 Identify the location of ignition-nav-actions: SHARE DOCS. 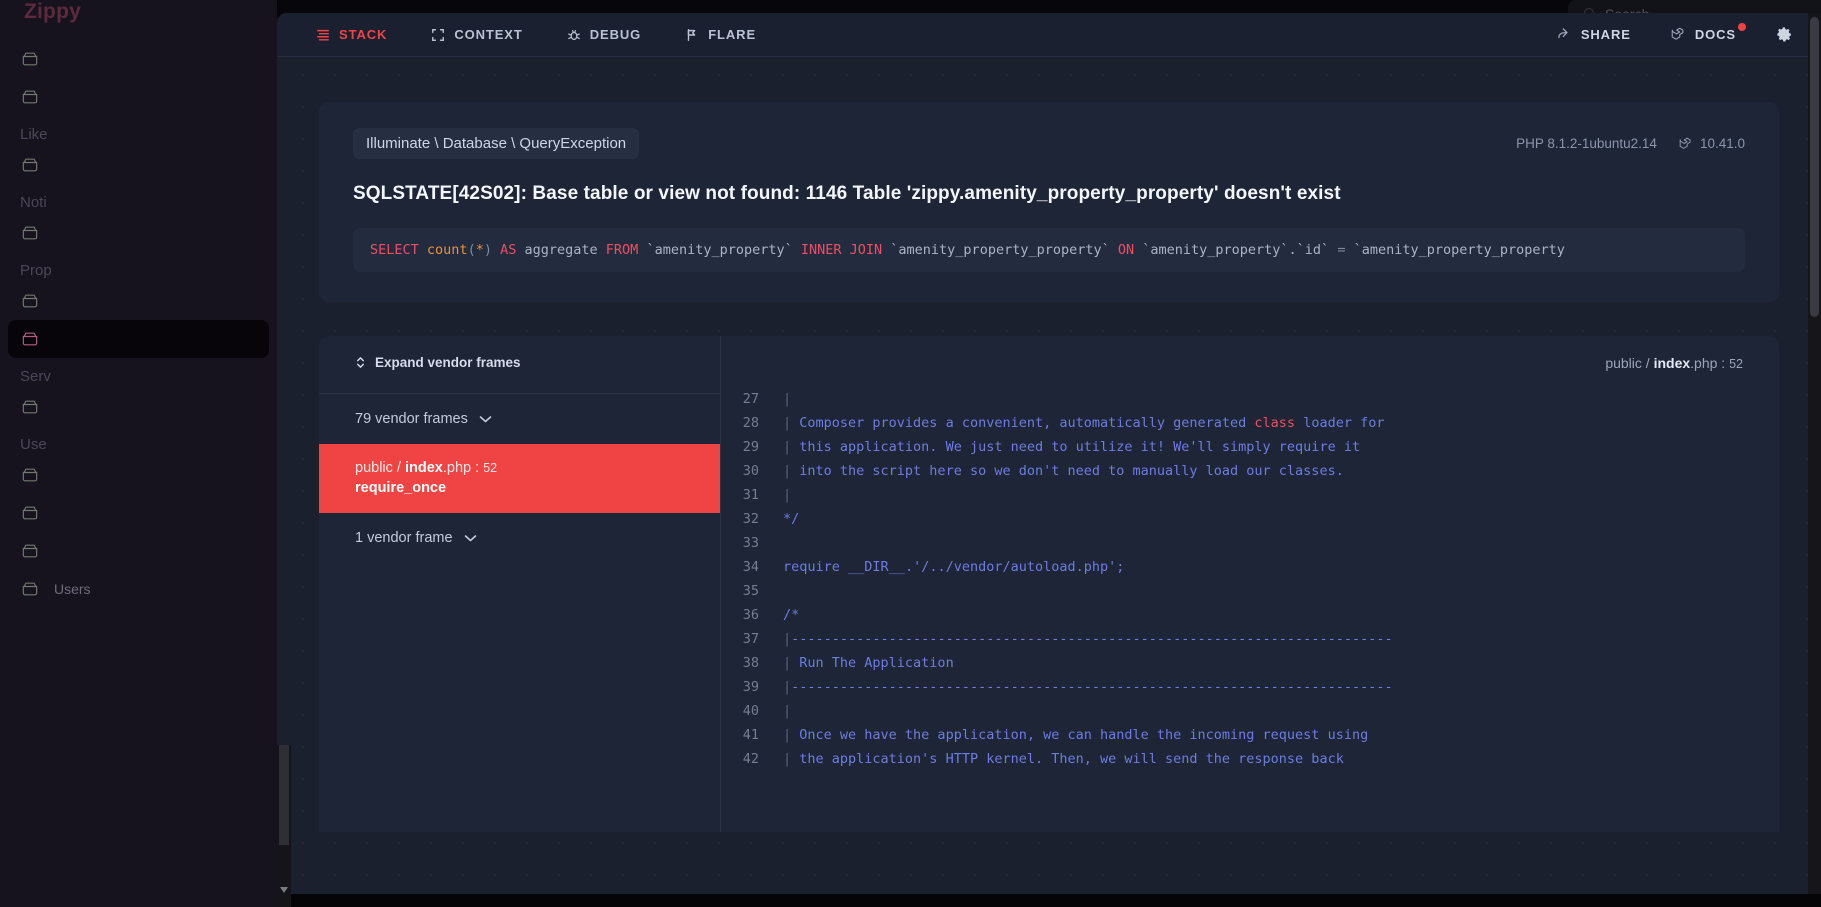
(1675, 33).